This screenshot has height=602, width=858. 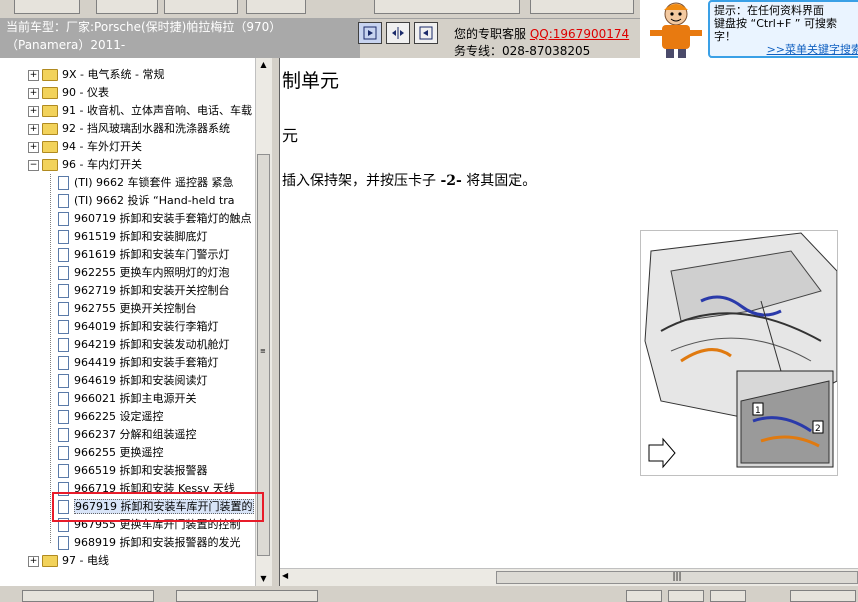 What do you see at coordinates (68, 561) in the screenshot?
I see `tree-folder-item: +97 - 电线` at bounding box center [68, 561].